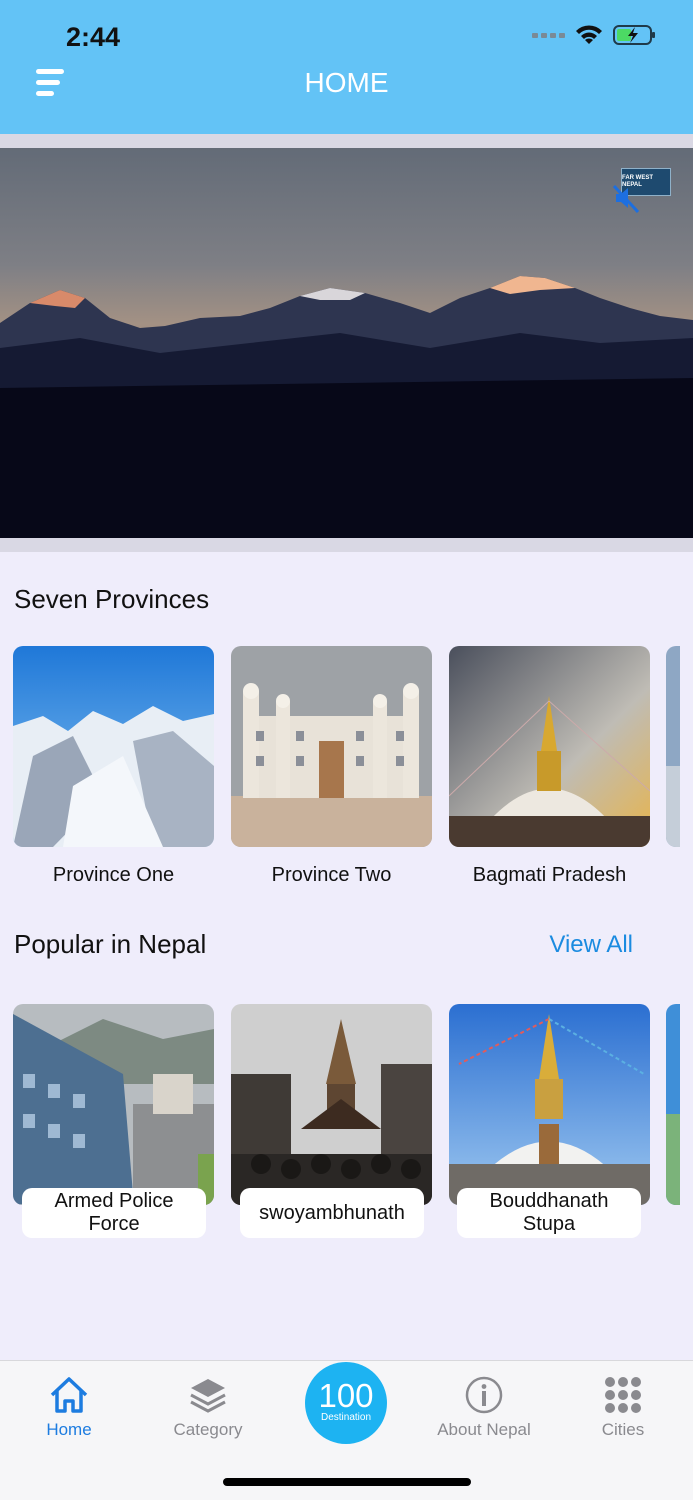 Image resolution: width=693 pixels, height=1500 pixels. What do you see at coordinates (591, 945) in the screenshot?
I see `view-all-link: View All` at bounding box center [591, 945].